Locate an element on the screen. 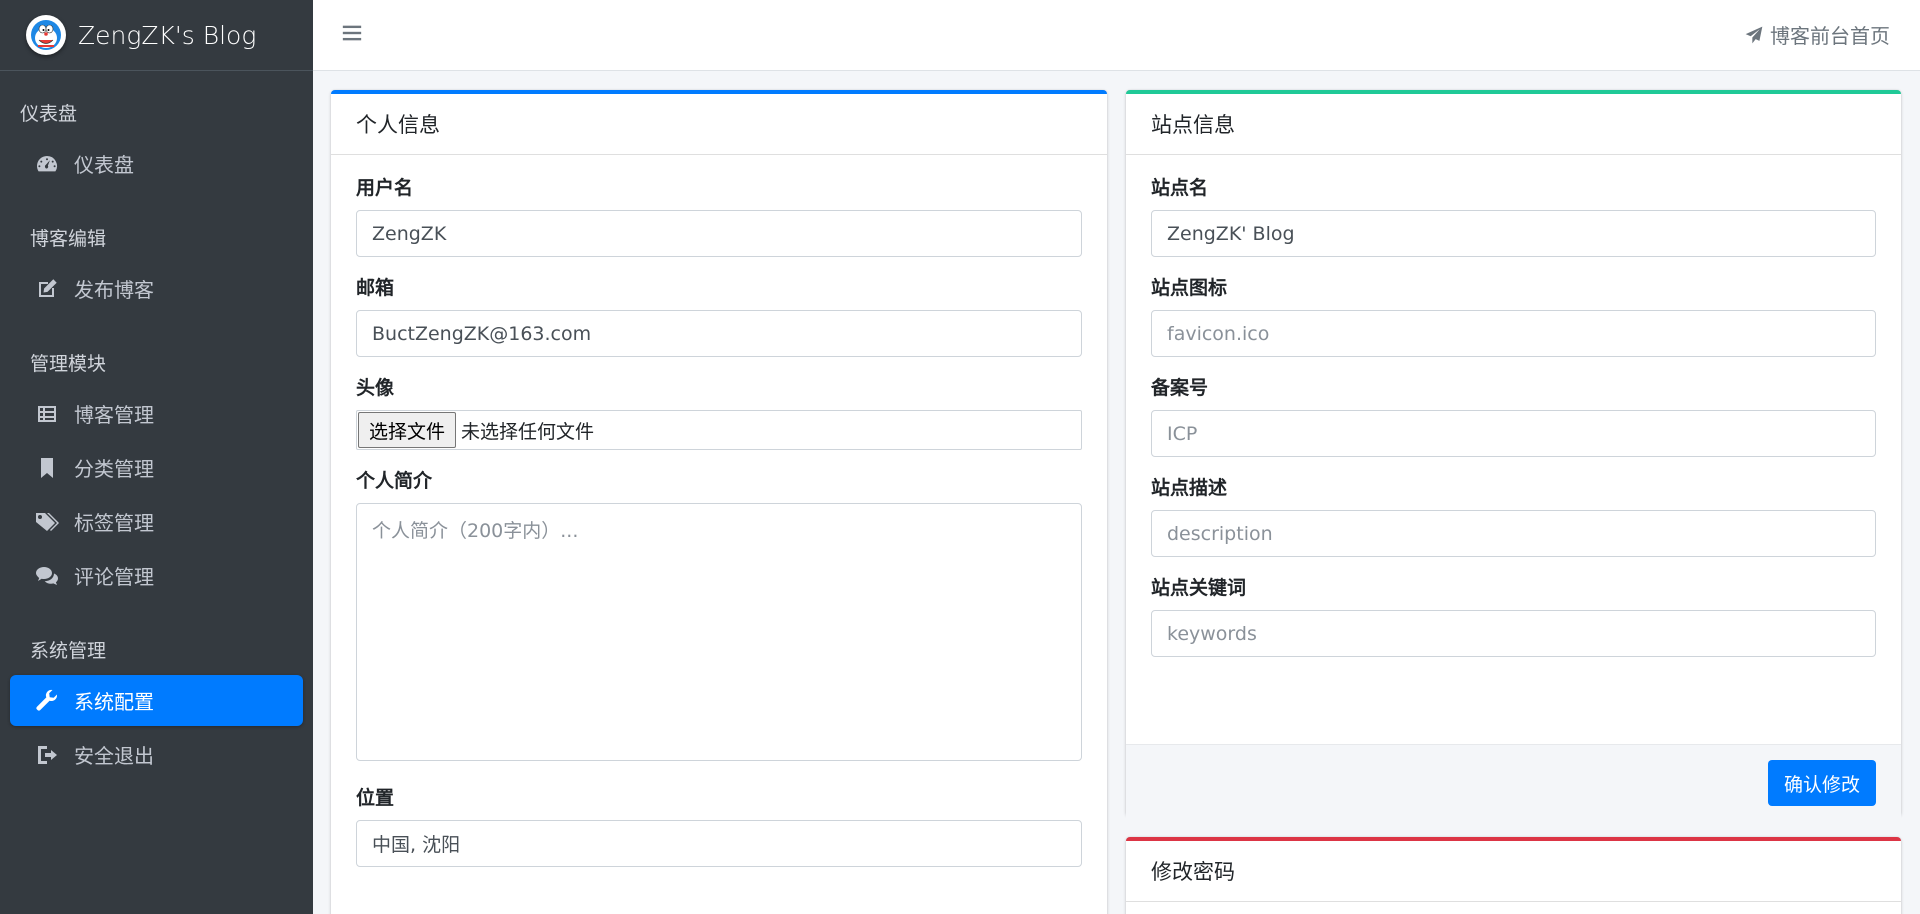 This screenshot has width=1920, height=914. location-label: 位置 is located at coordinates (375, 798).